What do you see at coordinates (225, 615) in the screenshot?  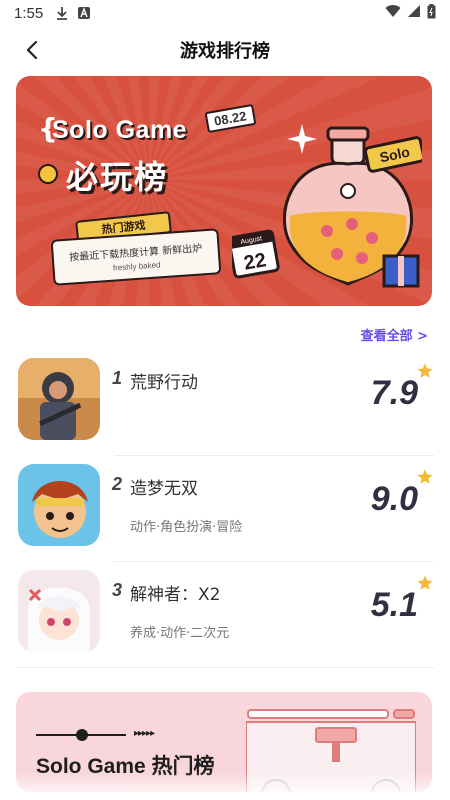 I see `rank-item: 3 解神者：X2 养成·动作·二次元 5.1` at bounding box center [225, 615].